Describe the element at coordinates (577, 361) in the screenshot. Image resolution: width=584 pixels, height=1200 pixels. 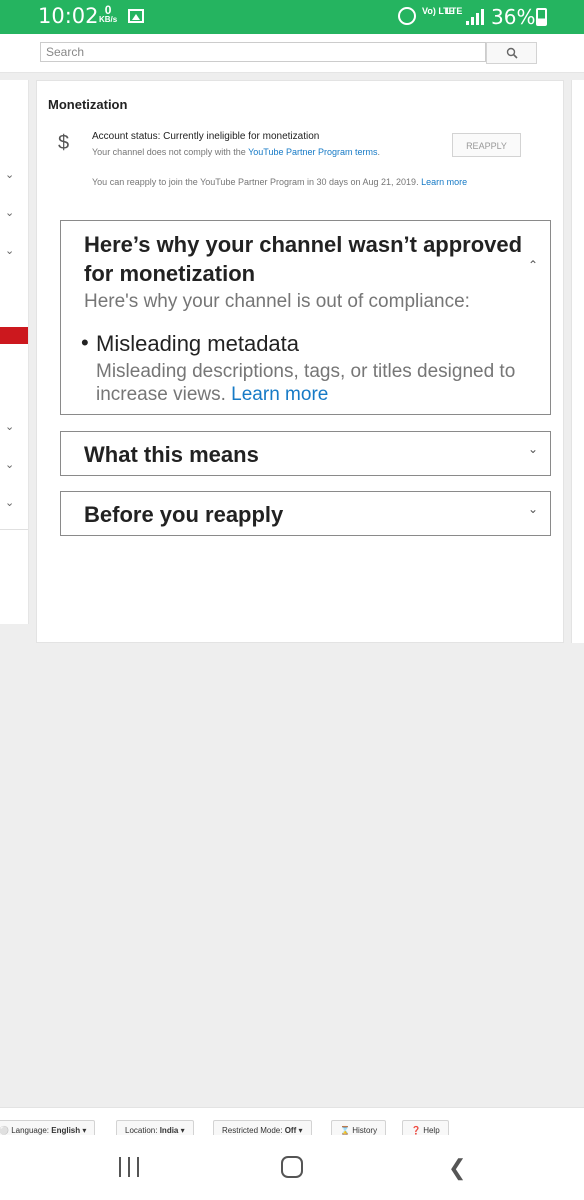
I see `right-panel-edge` at that location.